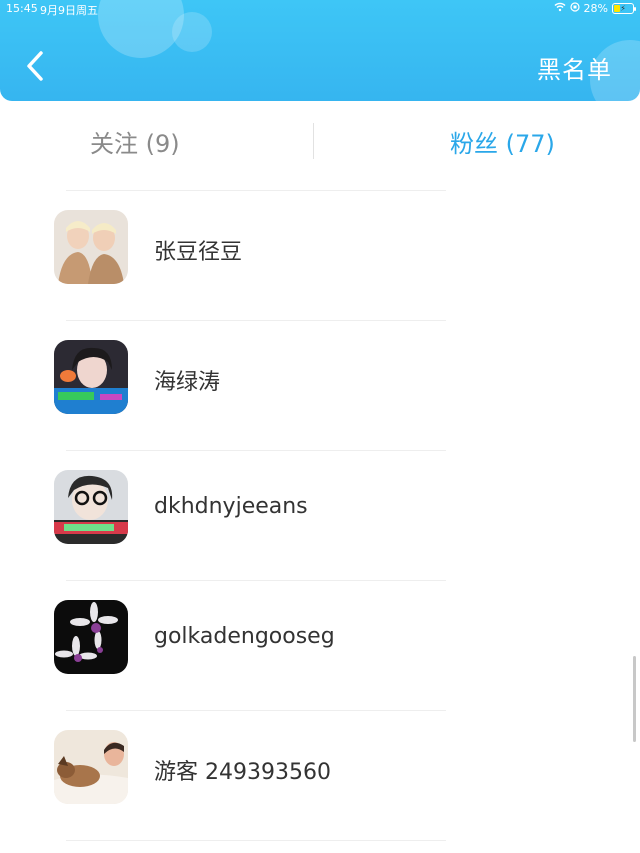 The width and height of the screenshot is (640, 853). I want to click on status-date: 9月9日周五, so click(69, 10).